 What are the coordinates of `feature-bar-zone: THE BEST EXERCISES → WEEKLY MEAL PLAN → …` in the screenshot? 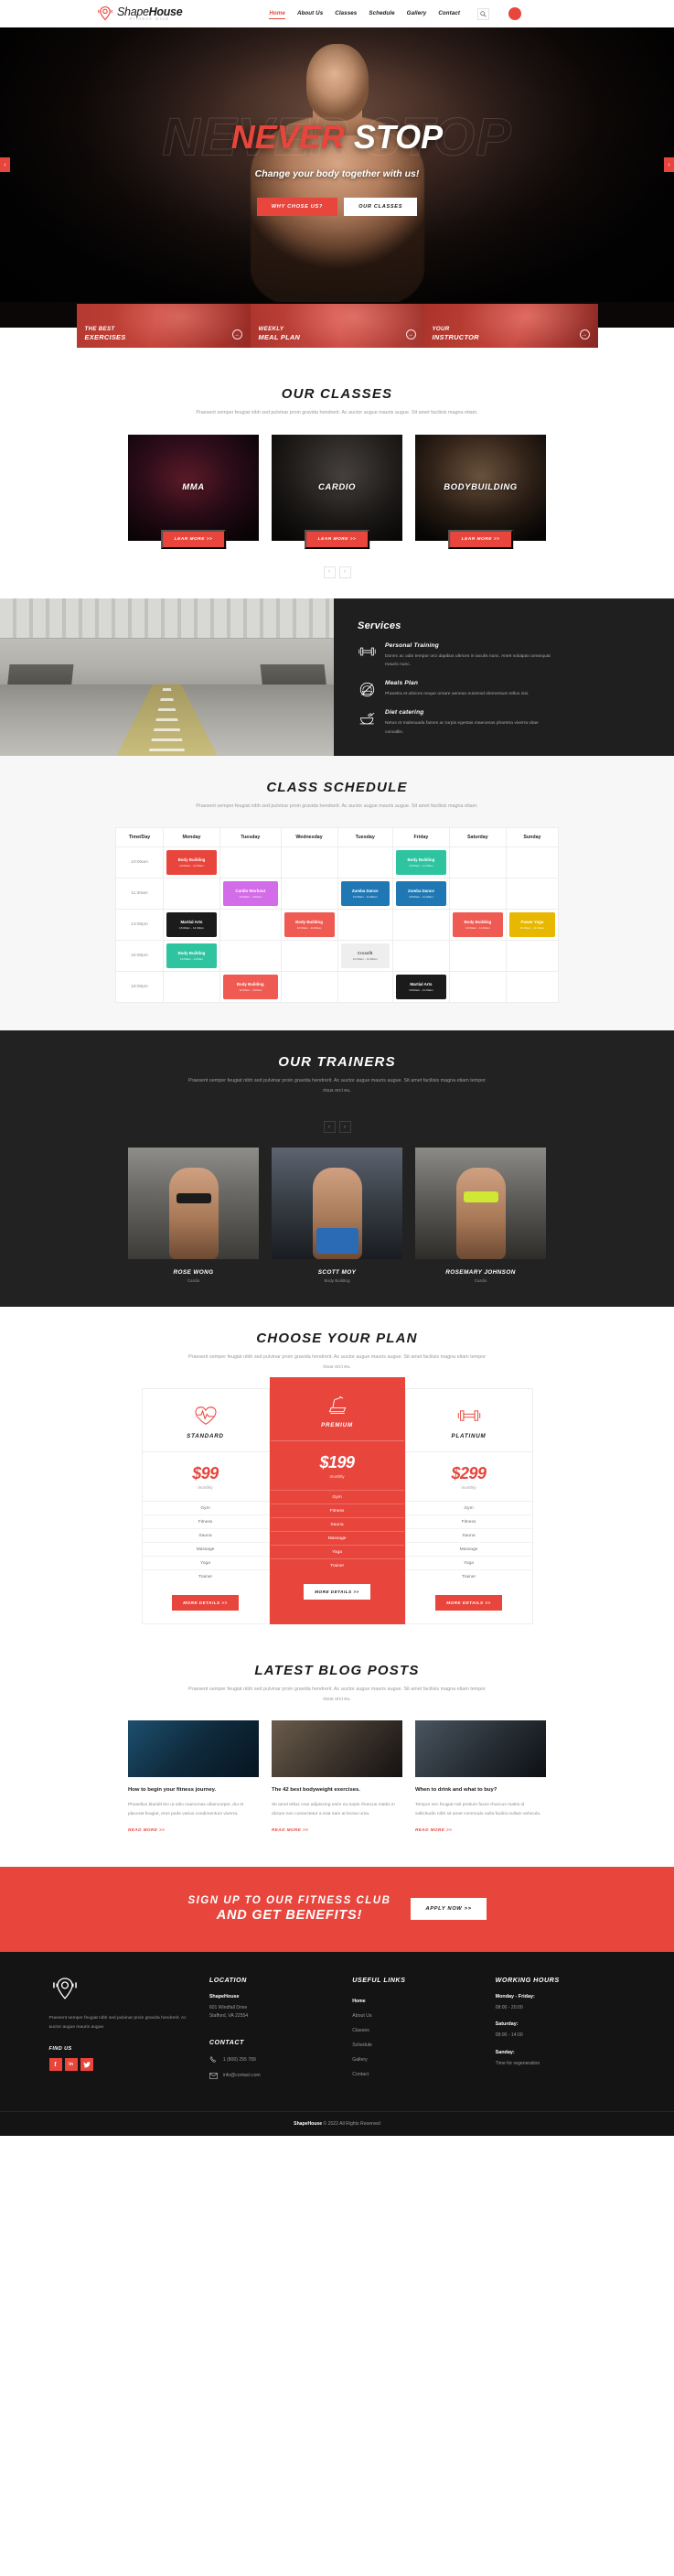 It's located at (337, 334).